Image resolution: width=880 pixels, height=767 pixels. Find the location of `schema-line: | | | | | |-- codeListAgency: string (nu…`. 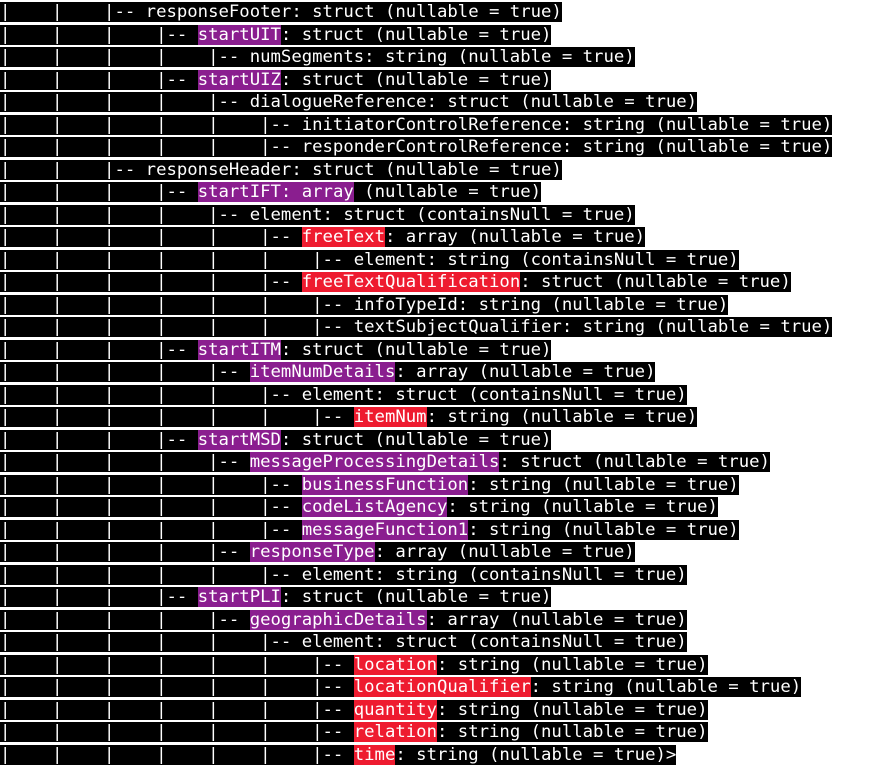

schema-line: | | | | | |-- codeListAgency: string (nu… is located at coordinates (359, 507).